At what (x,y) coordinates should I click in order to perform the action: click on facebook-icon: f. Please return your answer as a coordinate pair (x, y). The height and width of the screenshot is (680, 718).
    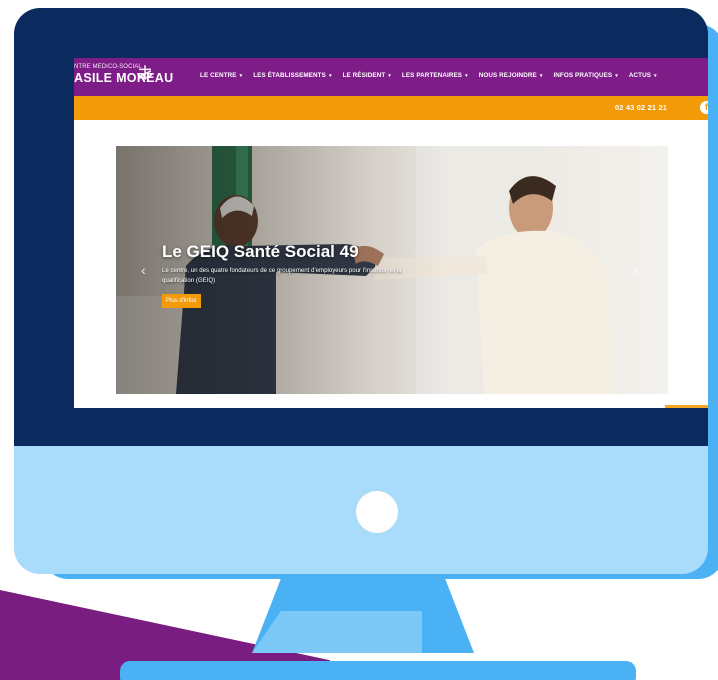
    Looking at the image, I should click on (704, 107).